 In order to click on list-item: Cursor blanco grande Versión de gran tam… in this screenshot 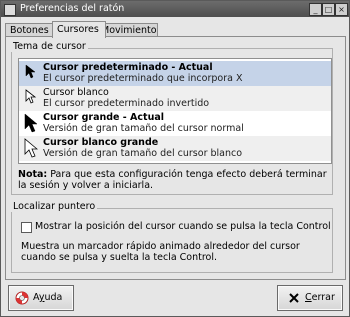, I will do `click(175, 148)`.